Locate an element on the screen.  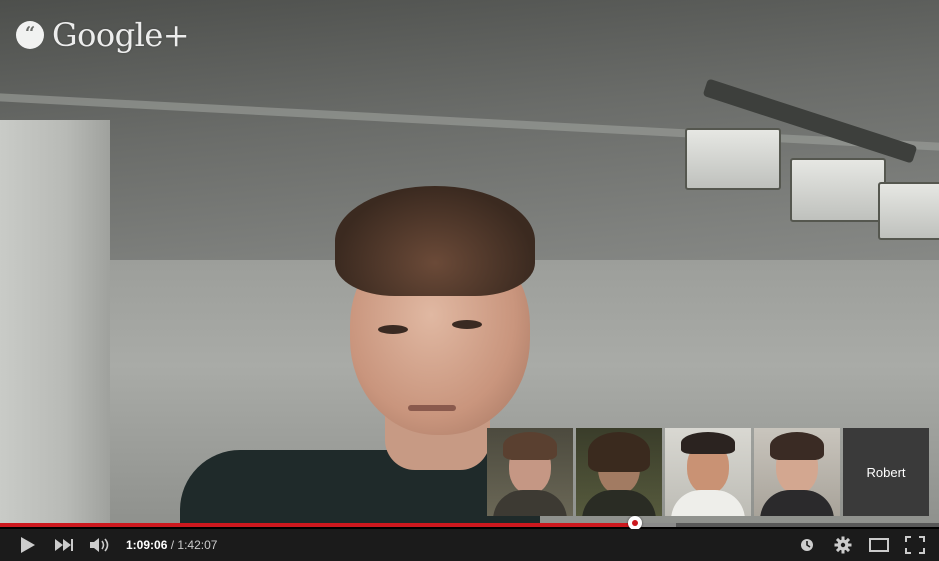
fullscreen-button is located at coordinates (915, 545).